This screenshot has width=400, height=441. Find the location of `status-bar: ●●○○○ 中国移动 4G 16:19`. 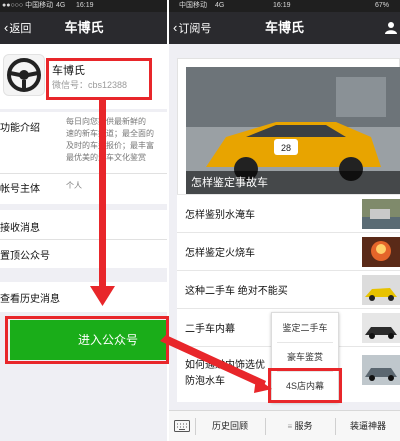

status-bar: ●●○○○ 中国移动 4G 16:19 is located at coordinates (84, 6).